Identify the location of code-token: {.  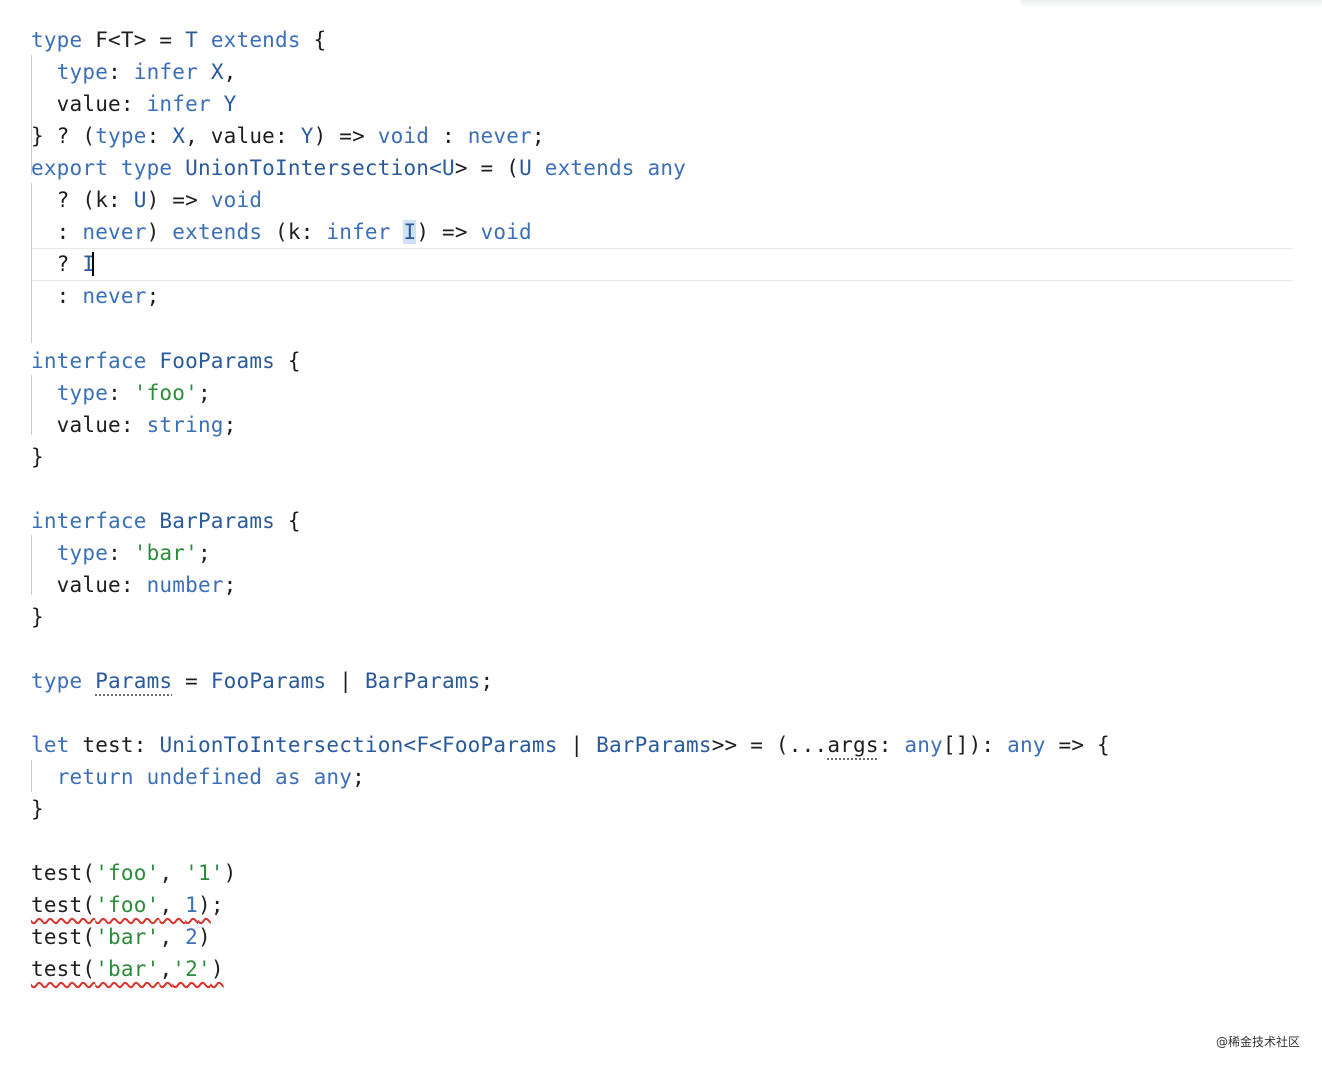
(288, 360).